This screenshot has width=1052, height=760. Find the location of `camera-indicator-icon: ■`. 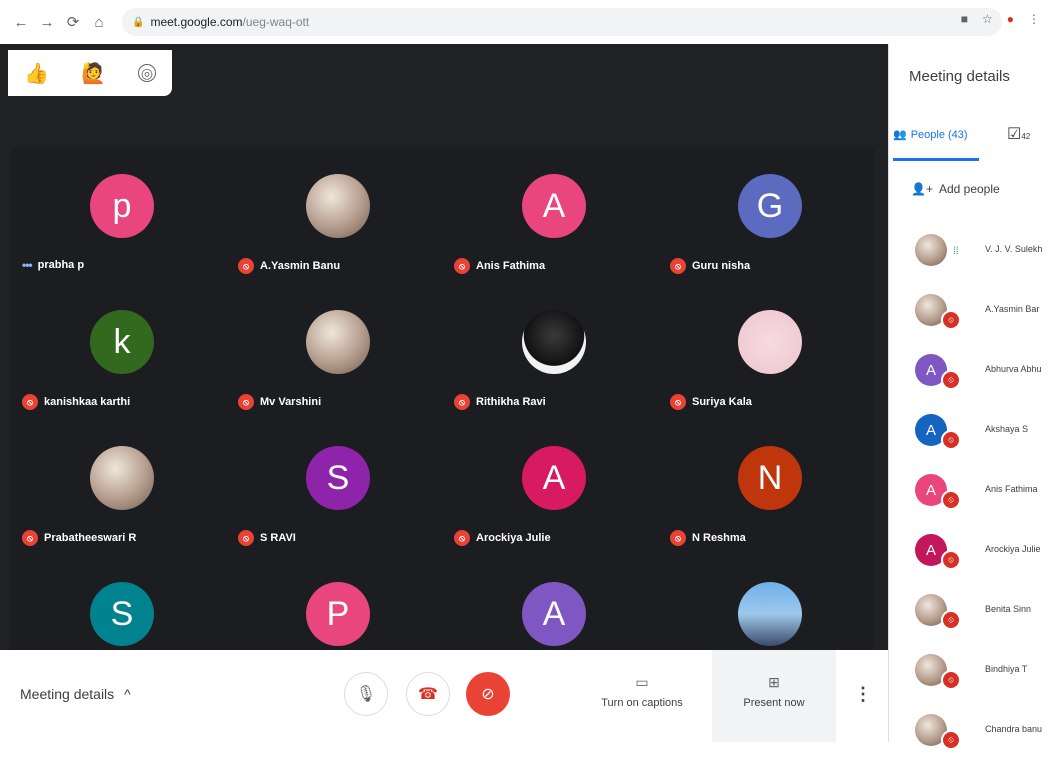

camera-indicator-icon: ■ is located at coordinates (964, 19).